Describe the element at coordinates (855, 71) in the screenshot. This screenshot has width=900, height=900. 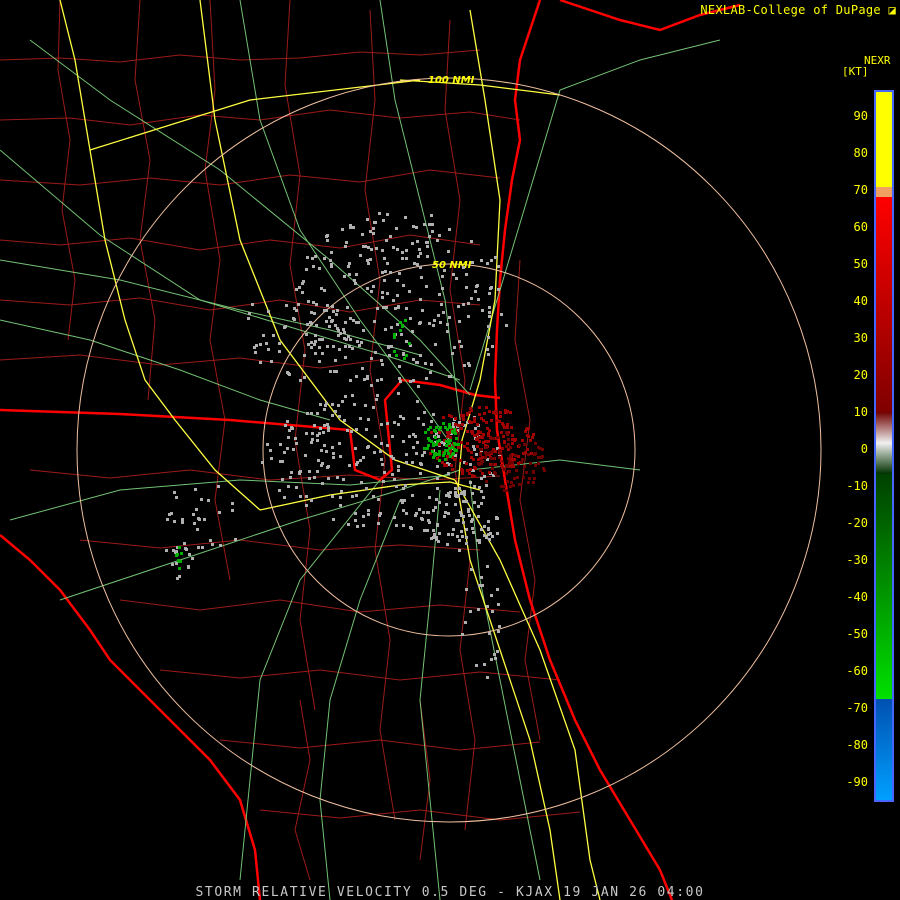
I see `legend-unit: [KT]` at that location.